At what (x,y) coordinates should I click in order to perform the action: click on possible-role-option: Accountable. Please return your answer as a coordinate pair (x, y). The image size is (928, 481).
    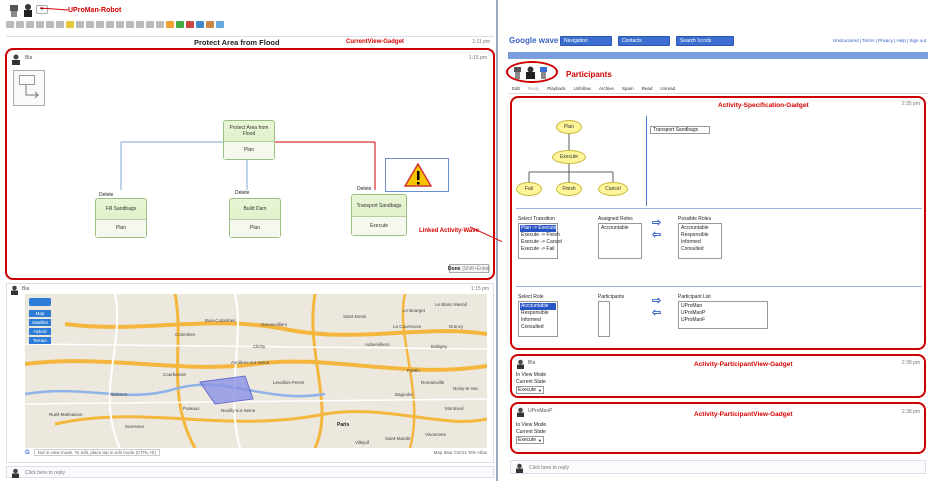
    Looking at the image, I should click on (700, 228).